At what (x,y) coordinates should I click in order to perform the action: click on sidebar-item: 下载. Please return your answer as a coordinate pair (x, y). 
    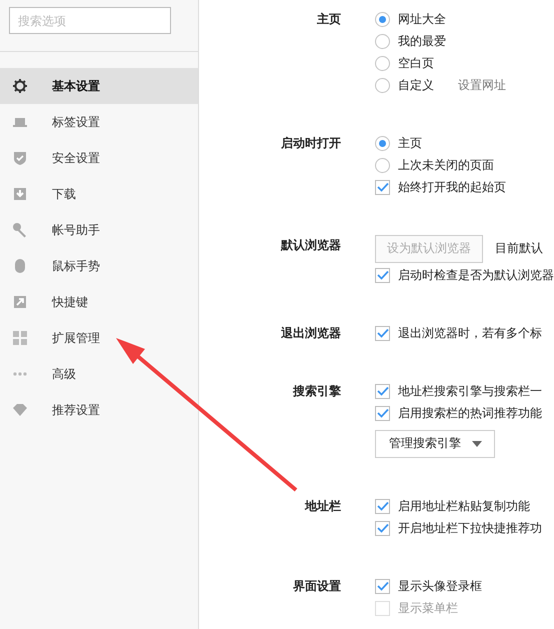
    Looking at the image, I should click on (99, 194).